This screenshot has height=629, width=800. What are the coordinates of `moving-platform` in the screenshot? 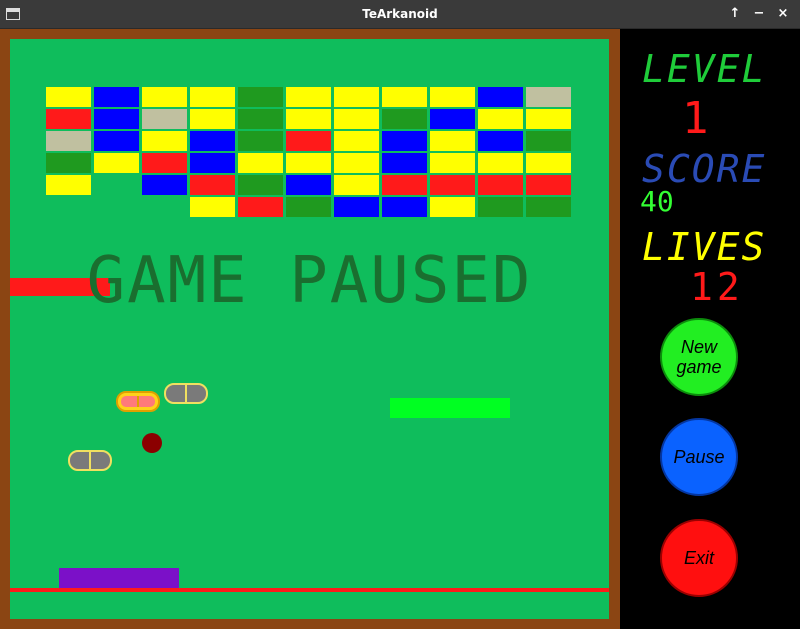 It's located at (450, 408).